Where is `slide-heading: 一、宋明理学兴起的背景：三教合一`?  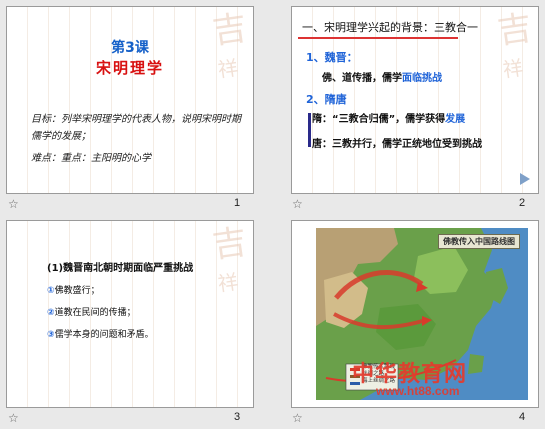
slide-heading: 一、宋明理学兴起的背景：三教合一 is located at coordinates (390, 27).